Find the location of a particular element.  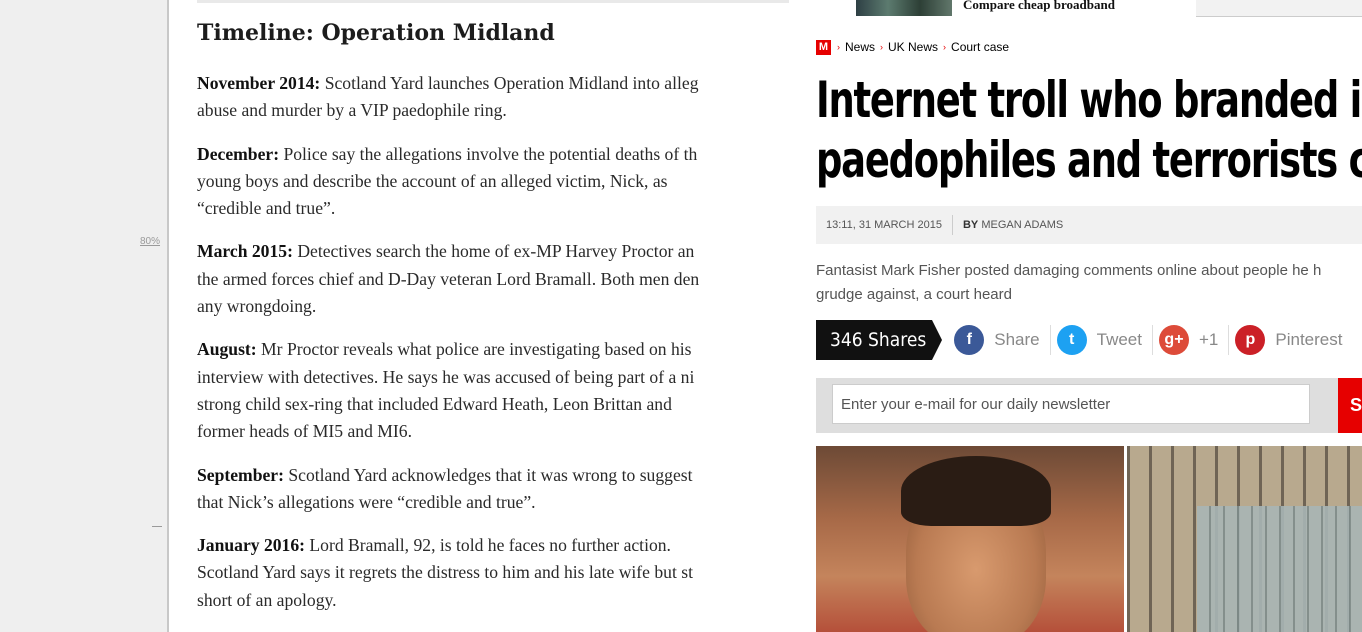

twitter-icon: t is located at coordinates (1071, 340).